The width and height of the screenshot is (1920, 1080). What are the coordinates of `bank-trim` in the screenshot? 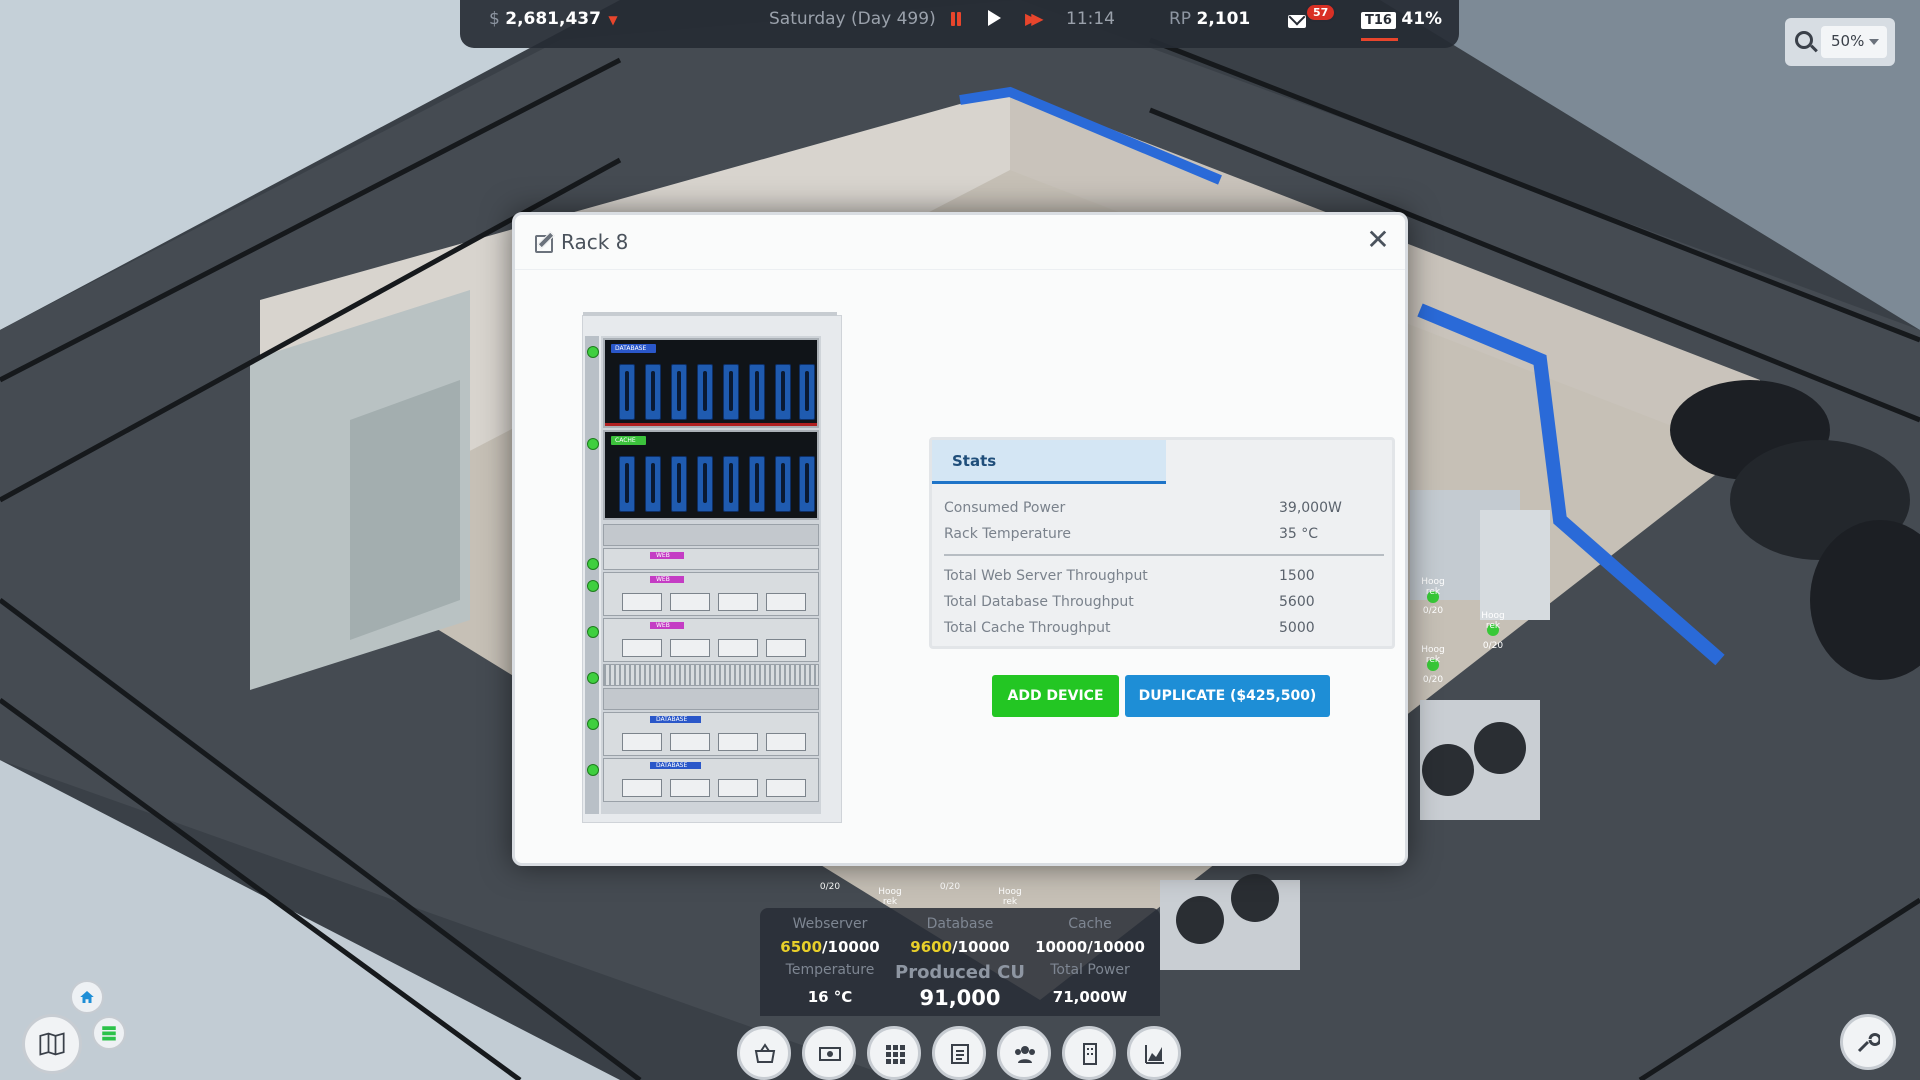 It's located at (711, 424).